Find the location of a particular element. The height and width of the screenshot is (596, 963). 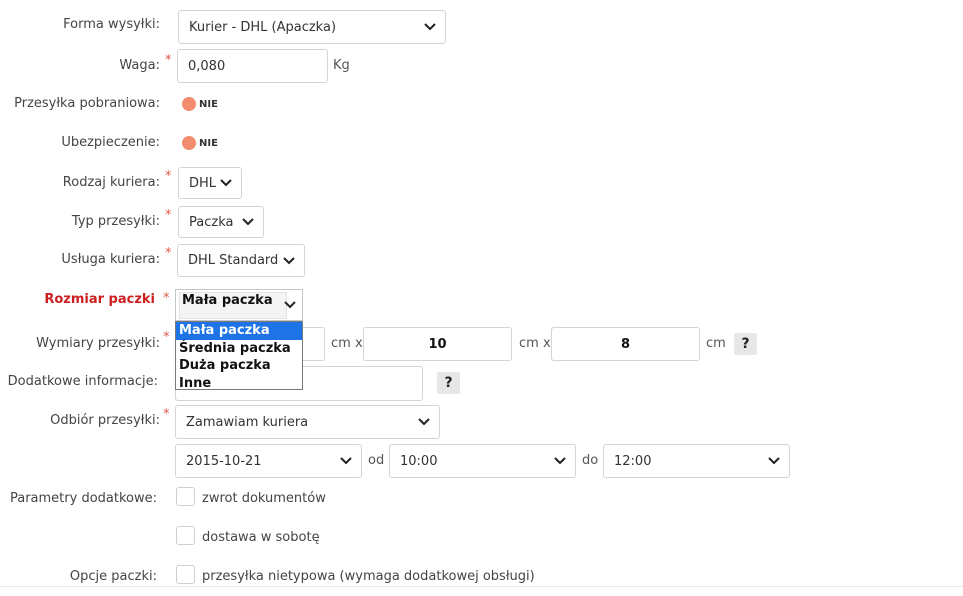

height-input: 8 is located at coordinates (625, 344).